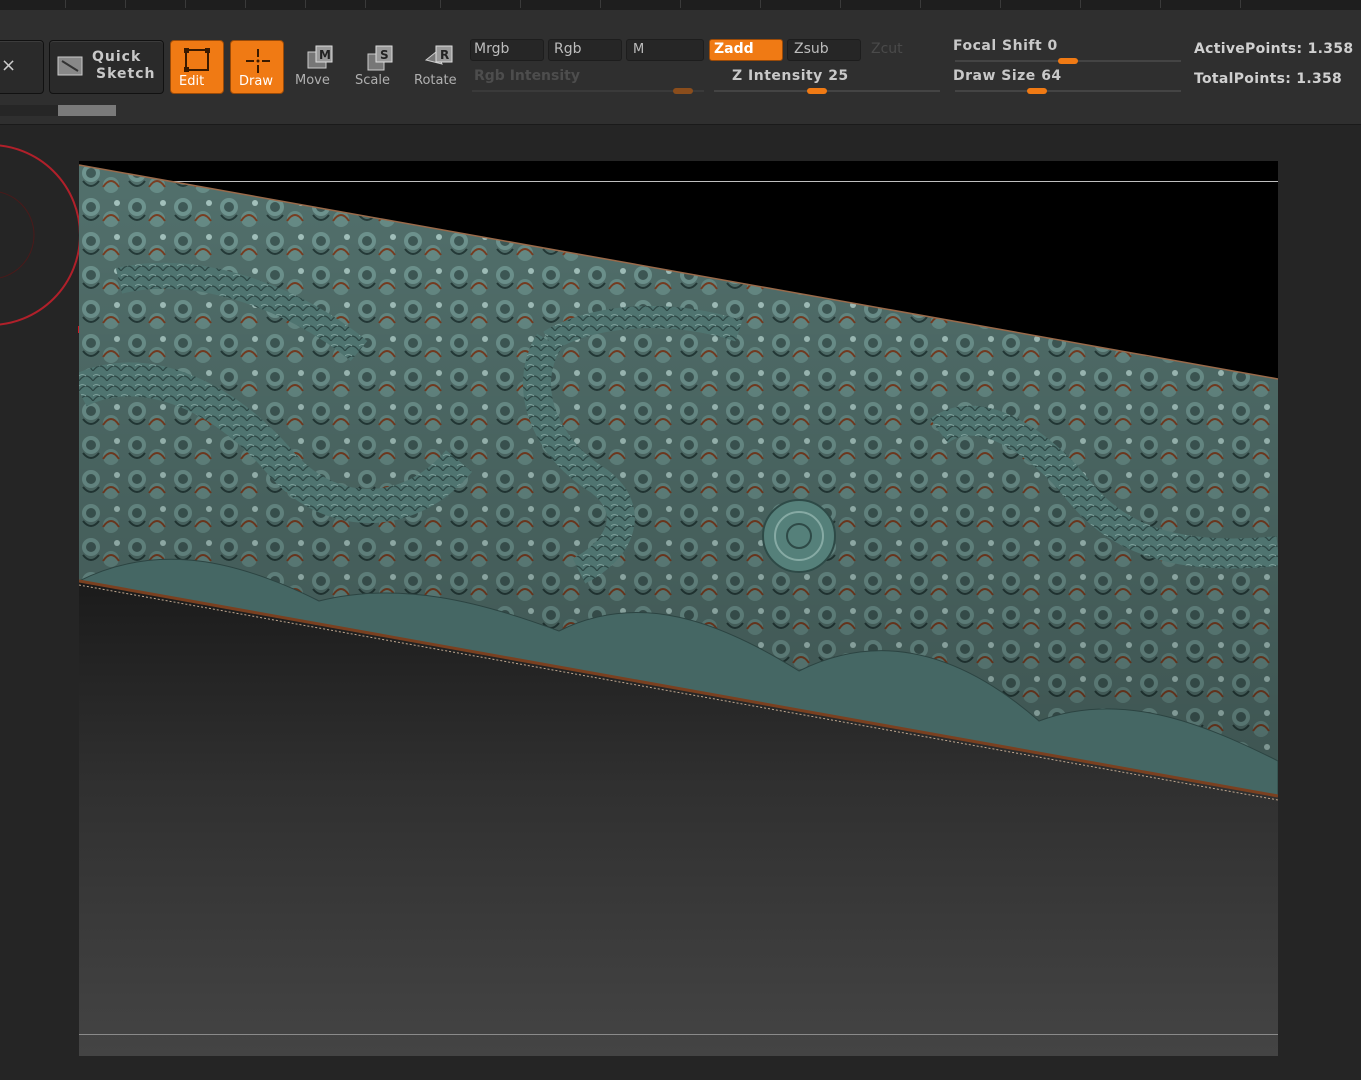 Image resolution: width=1361 pixels, height=1080 pixels. What do you see at coordinates (117, 57) in the screenshot?
I see `quick-sketch-label-1: Quick` at bounding box center [117, 57].